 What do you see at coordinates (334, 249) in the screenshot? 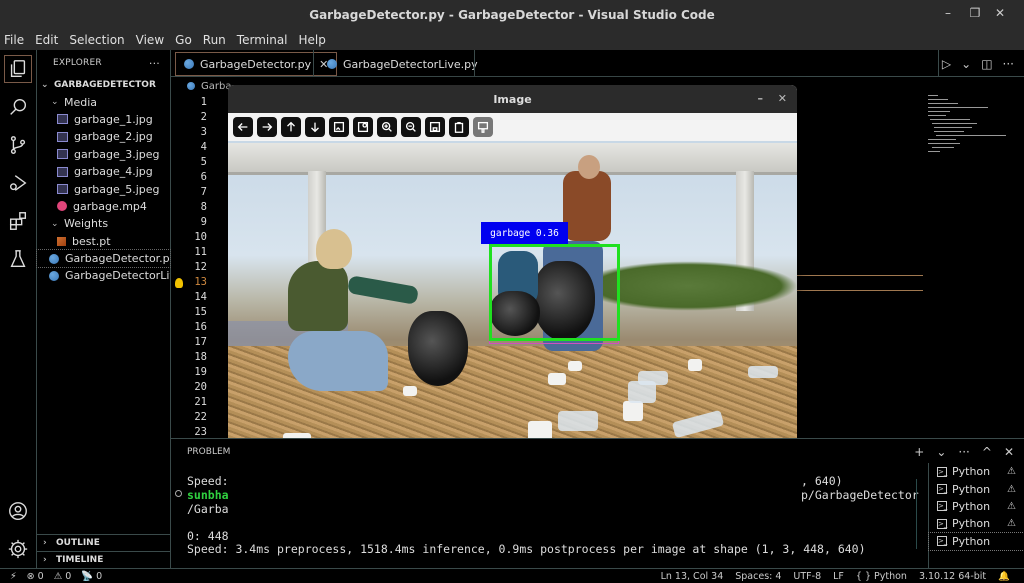
I see `photo-person-front-head` at bounding box center [334, 249].